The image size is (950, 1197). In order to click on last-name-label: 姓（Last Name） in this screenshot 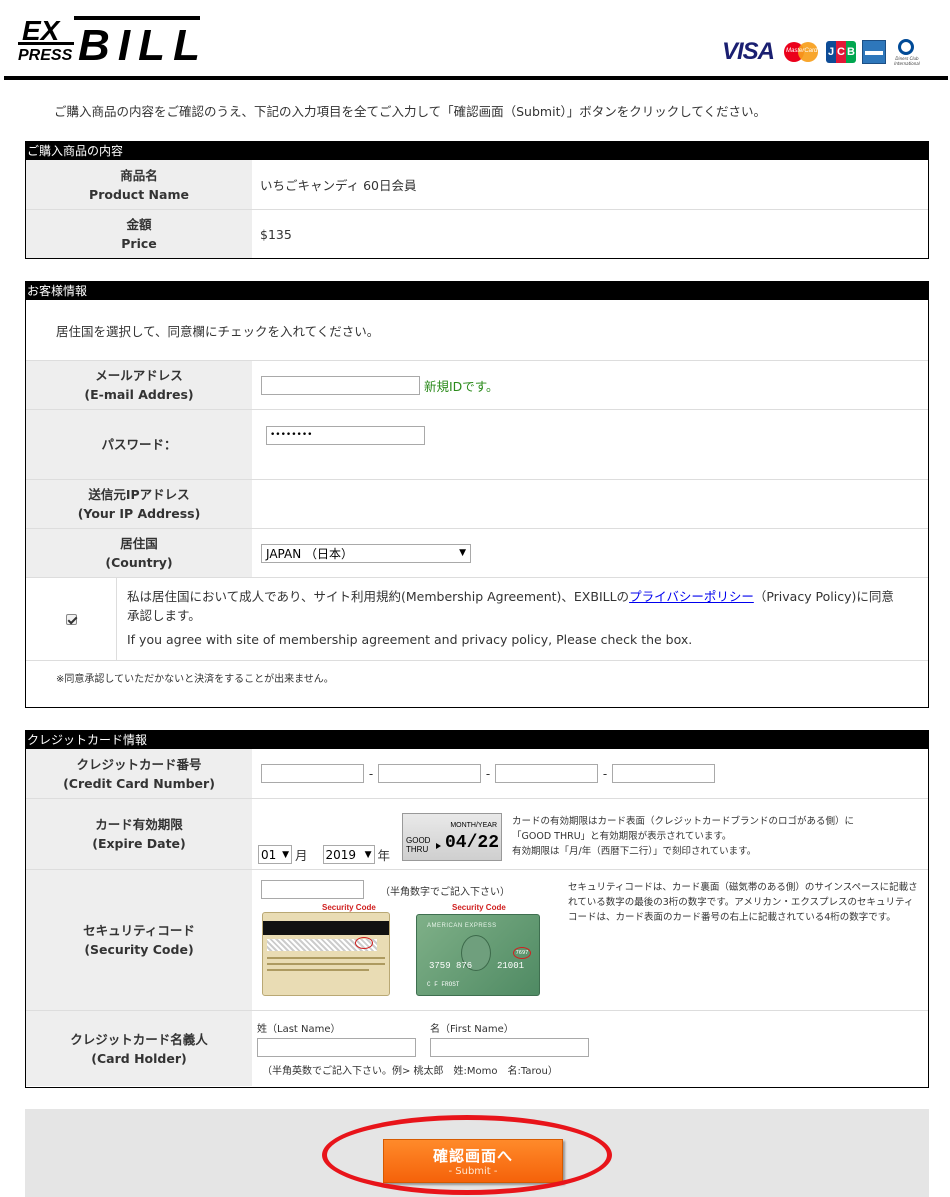, I will do `click(299, 1029)`.